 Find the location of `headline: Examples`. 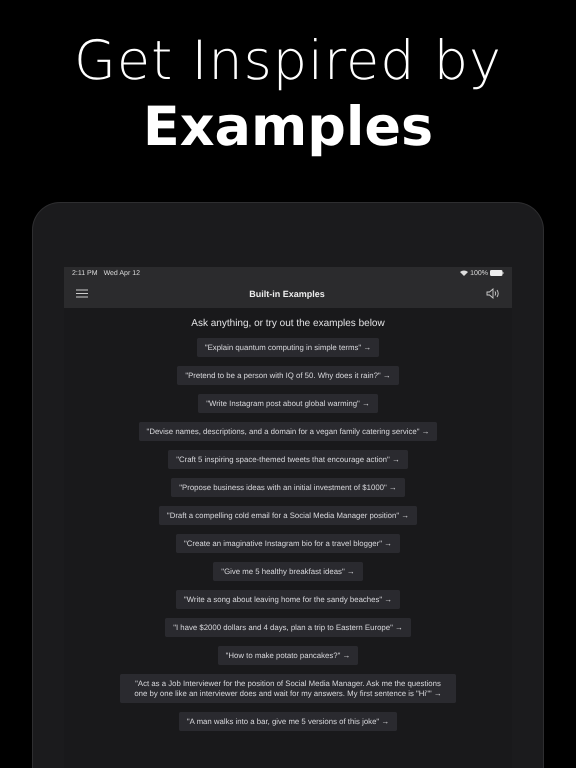

headline: Examples is located at coordinates (288, 127).